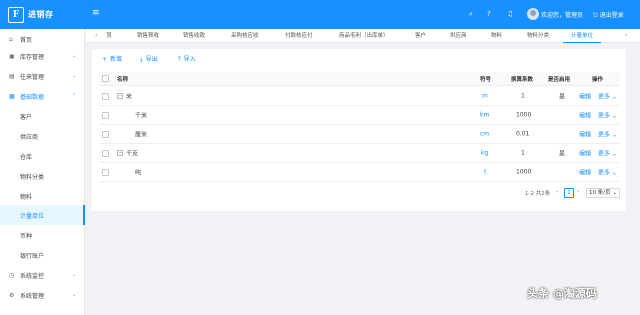 The width and height of the screenshot is (640, 315). I want to click on sidebar-item-accounts: ▤ 往来管理 ⌄, so click(42, 76).